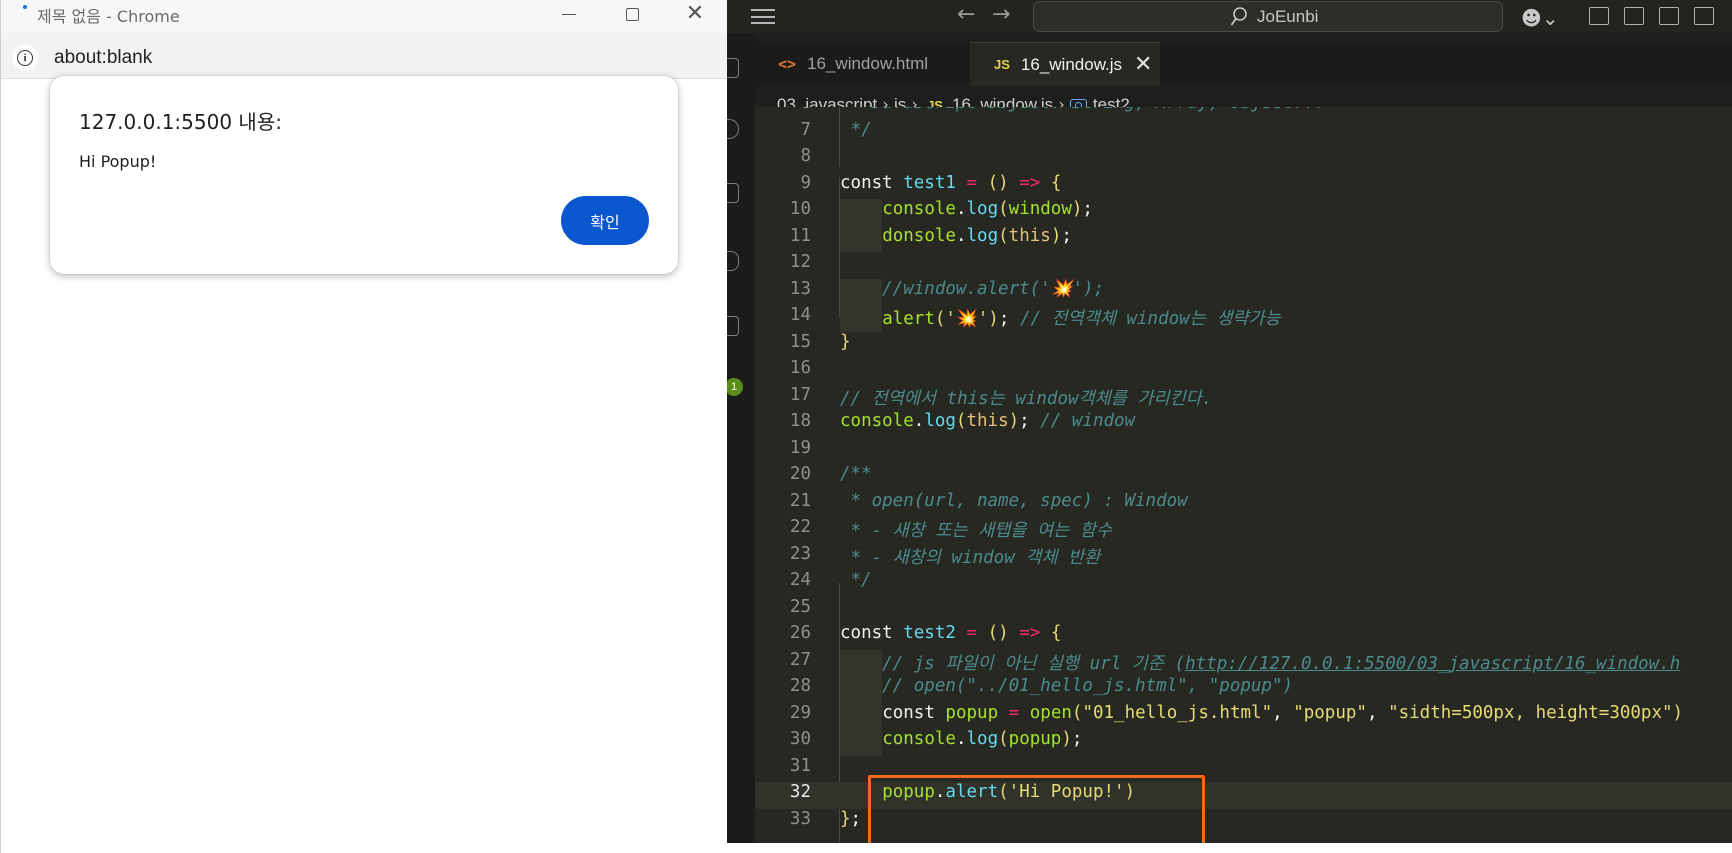 The image size is (1732, 853). What do you see at coordinates (1243, 610) in the screenshot?
I see `code-line: 25` at bounding box center [1243, 610].